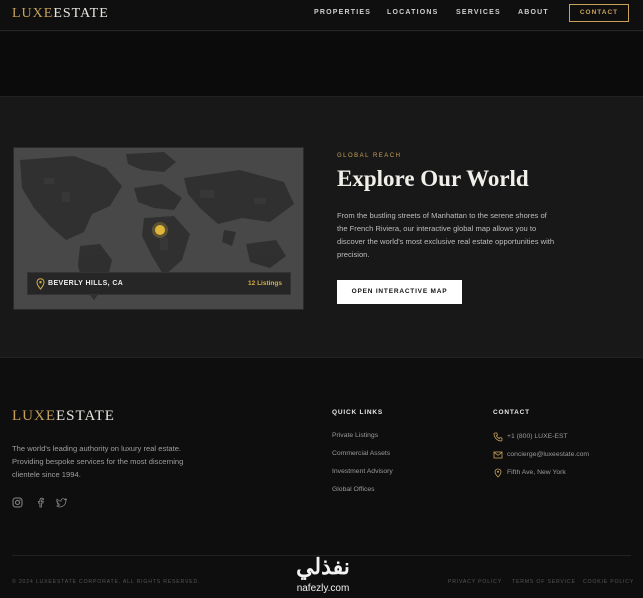 The width and height of the screenshot is (643, 598). I want to click on footer-link-global-offices: Global Offices, so click(353, 489).